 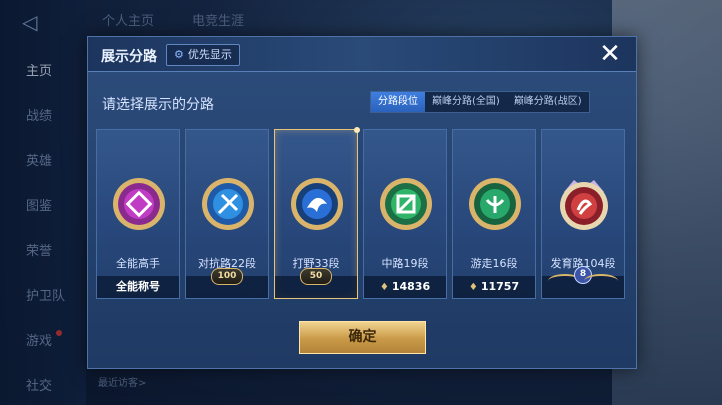 I want to click on dialog-header: 展示分路 ⚙ 优先显示 ✕, so click(x=362, y=54).